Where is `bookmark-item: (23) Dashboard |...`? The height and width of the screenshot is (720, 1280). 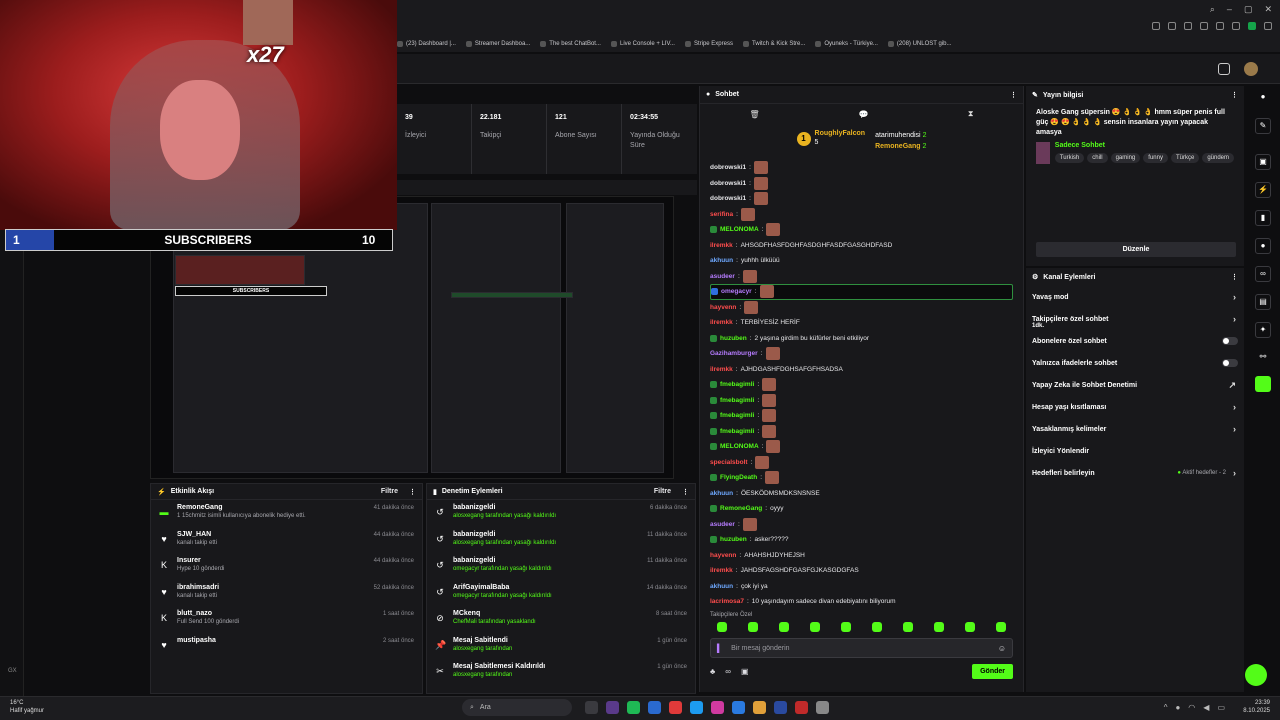
bookmark-item: (23) Dashboard |... is located at coordinates (426, 44).